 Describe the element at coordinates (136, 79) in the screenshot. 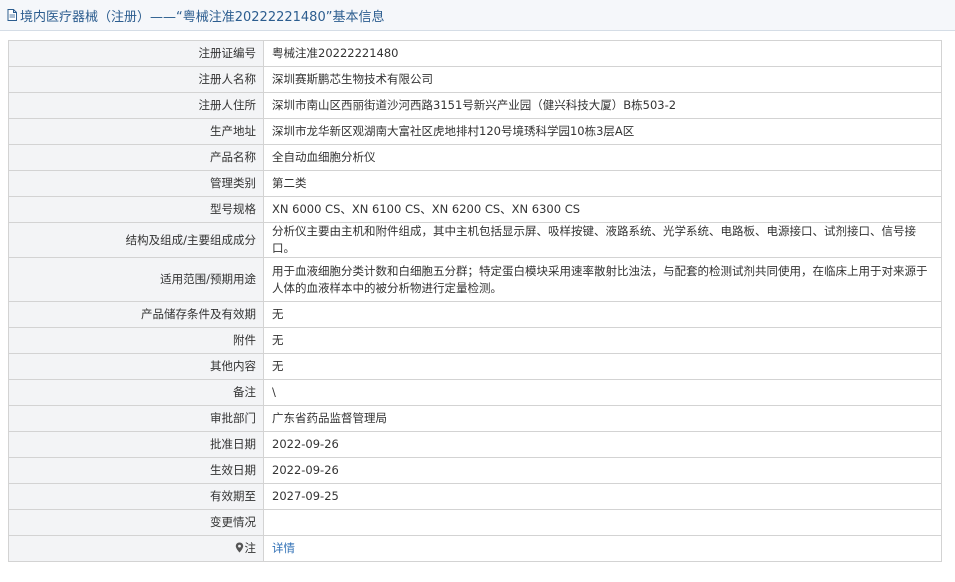

I see `row-label: 注册人名称` at that location.